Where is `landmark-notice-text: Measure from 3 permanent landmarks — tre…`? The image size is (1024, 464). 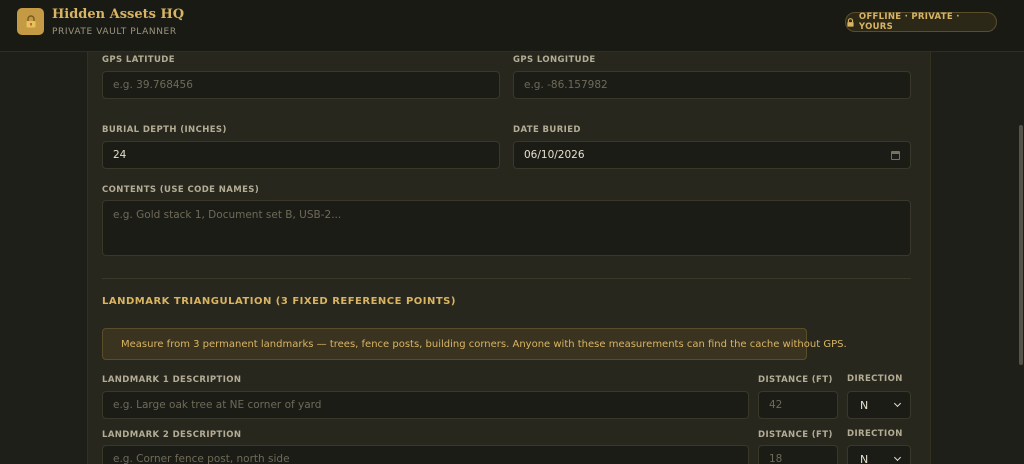
landmark-notice-text: Measure from 3 permanent landmarks — tre… is located at coordinates (484, 344).